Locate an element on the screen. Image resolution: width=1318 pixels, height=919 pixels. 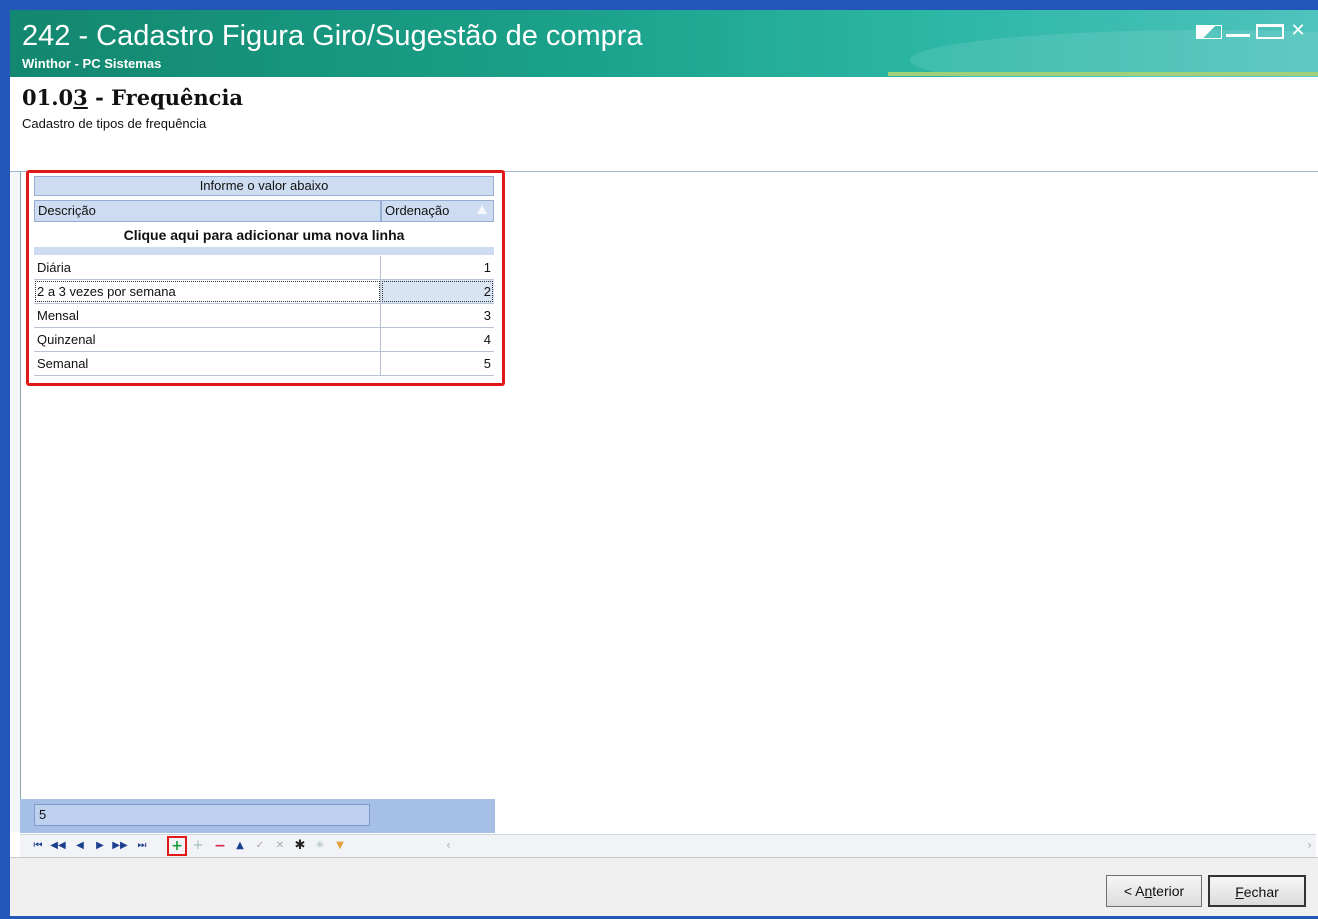
grid-navigator: ⏮ ◀◀ ◀ ▶ ▶▶ ⏭ + + − ▲ ✓ ✕ ✱ ✳ ▼ ‹ › is located at coordinates (668, 845).